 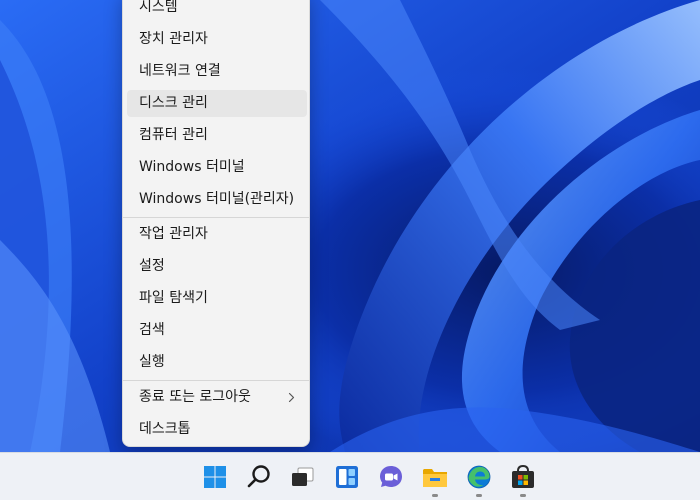 What do you see at coordinates (173, 39) in the screenshot?
I see `menu-item-label: 장치 관리자` at bounding box center [173, 39].